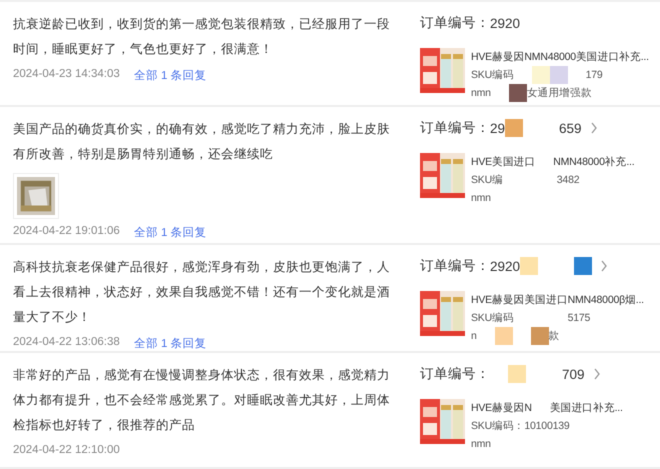 The image size is (660, 469). I want to click on sku-code: 5175, so click(579, 318).